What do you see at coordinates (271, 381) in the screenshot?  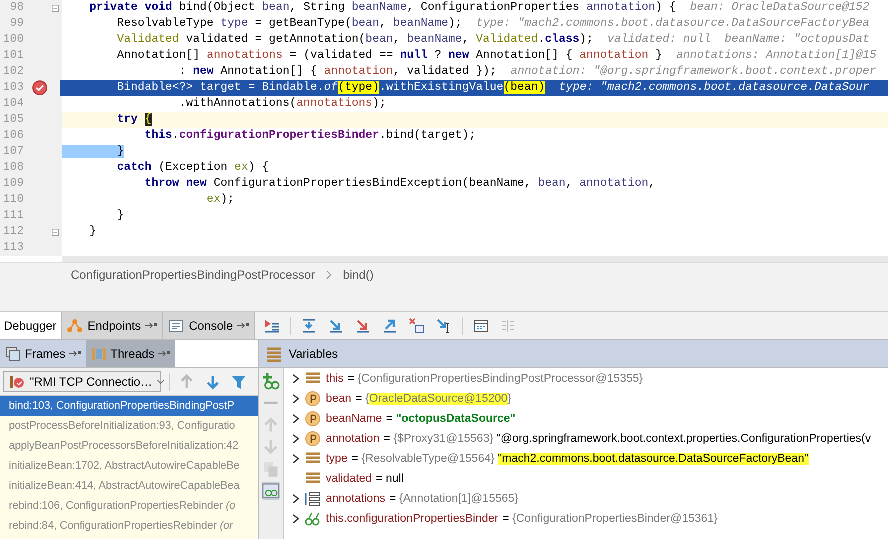 I see `new-watch-icon` at bounding box center [271, 381].